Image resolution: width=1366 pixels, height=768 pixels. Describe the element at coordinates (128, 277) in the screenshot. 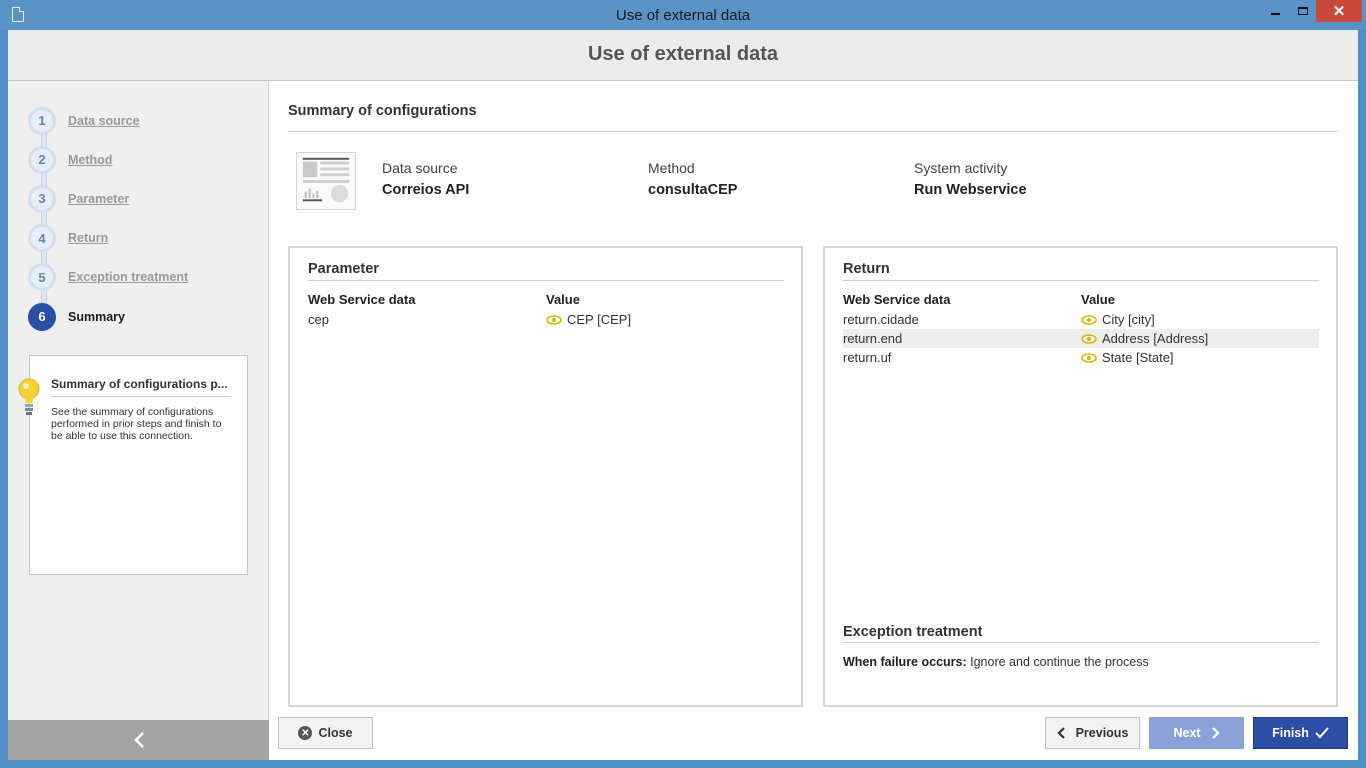

I see `step-label: Exception treatment` at that location.